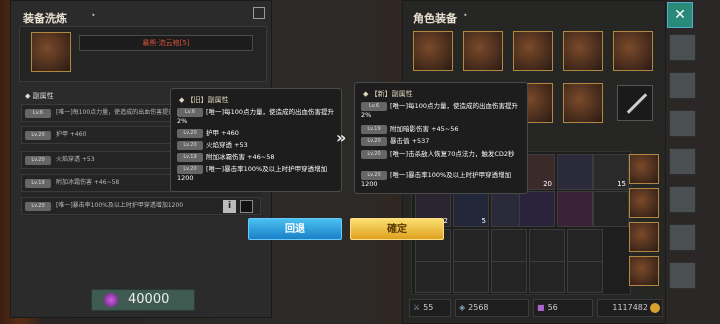  I want to click on shield-stat-icon: ◈, so click(462, 307).